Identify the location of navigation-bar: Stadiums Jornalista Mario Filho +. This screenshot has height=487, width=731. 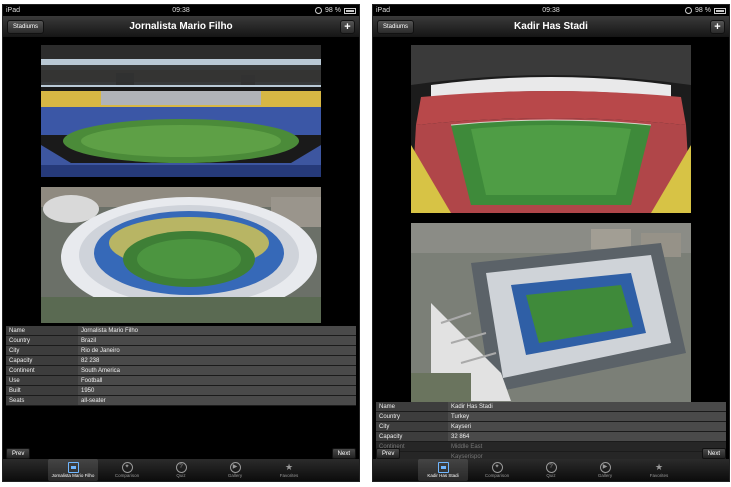
(181, 27).